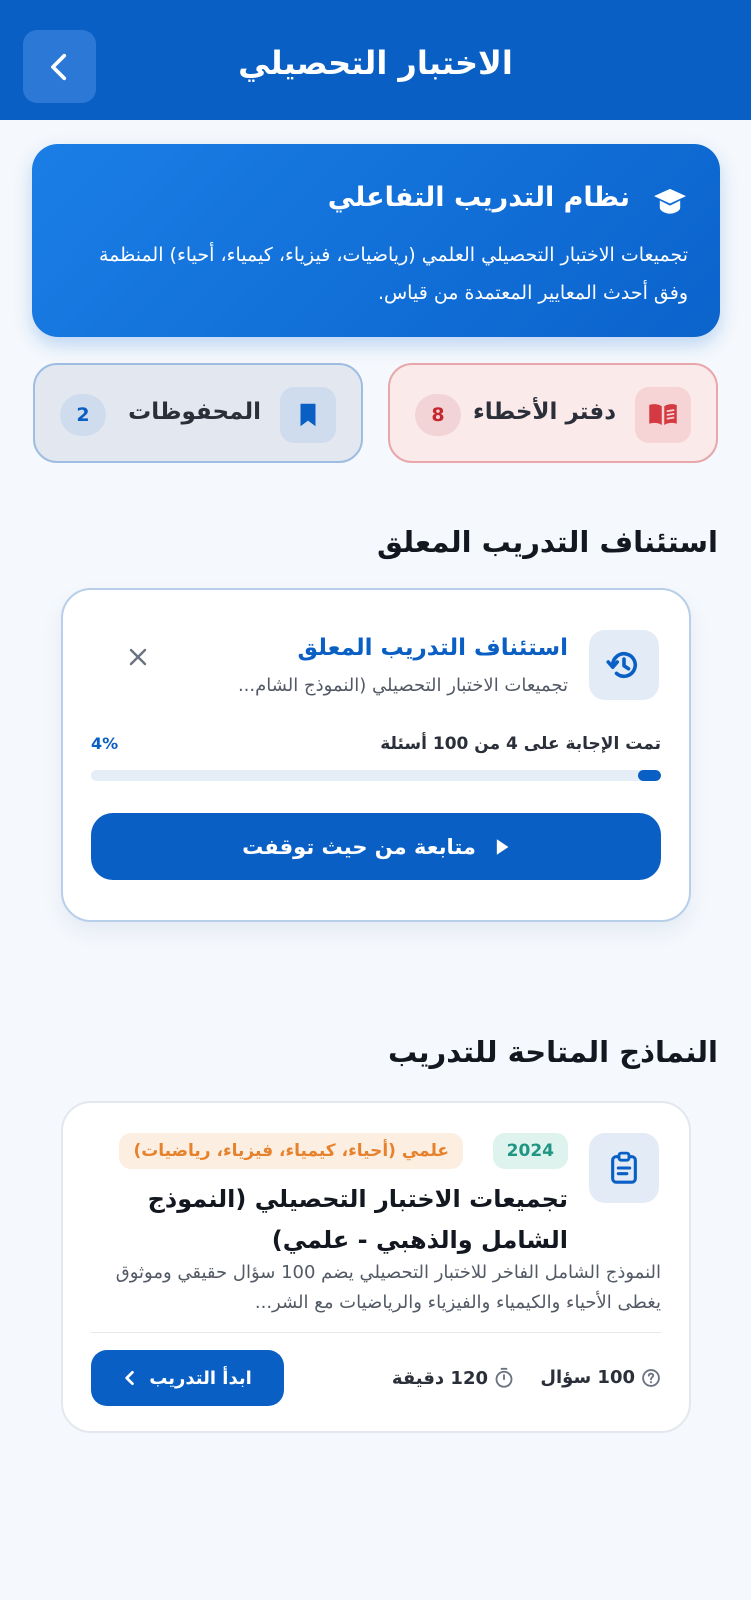 The height and width of the screenshot is (1600, 751). What do you see at coordinates (649, 775) in the screenshot?
I see `progress-bar-fill` at bounding box center [649, 775].